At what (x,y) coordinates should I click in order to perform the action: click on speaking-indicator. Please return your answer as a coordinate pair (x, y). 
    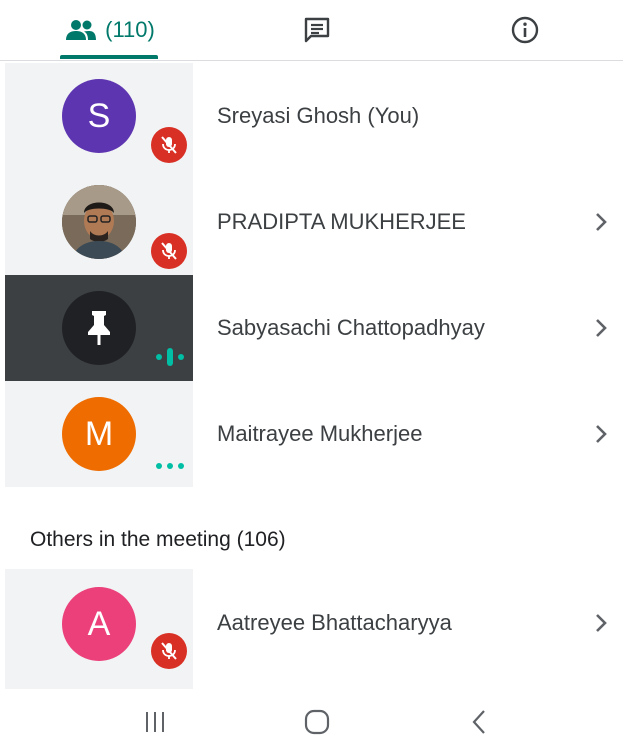
    Looking at the image, I should click on (170, 359).